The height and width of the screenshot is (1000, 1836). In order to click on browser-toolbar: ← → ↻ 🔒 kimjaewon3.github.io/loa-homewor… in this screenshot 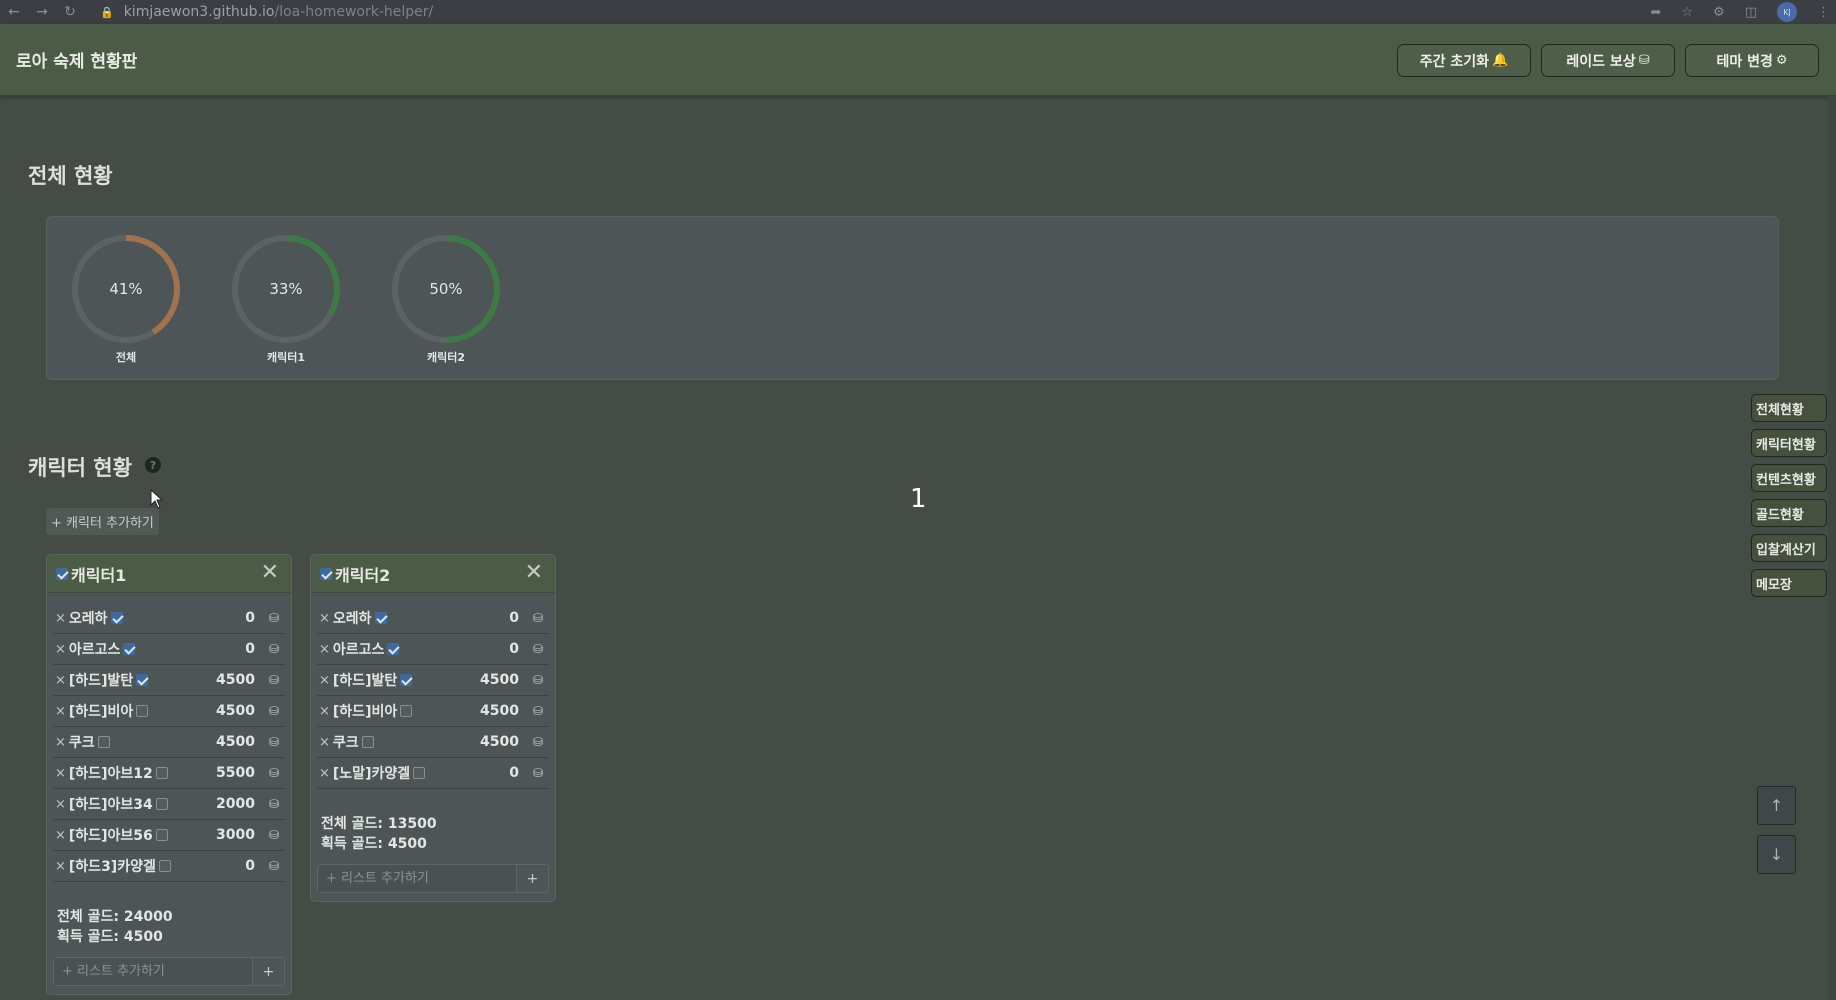, I will do `click(918, 12)`.